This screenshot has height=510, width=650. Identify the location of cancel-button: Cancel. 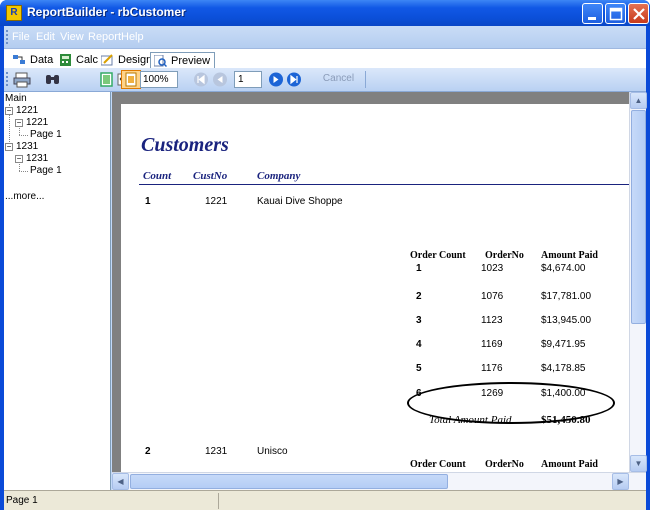
(339, 79).